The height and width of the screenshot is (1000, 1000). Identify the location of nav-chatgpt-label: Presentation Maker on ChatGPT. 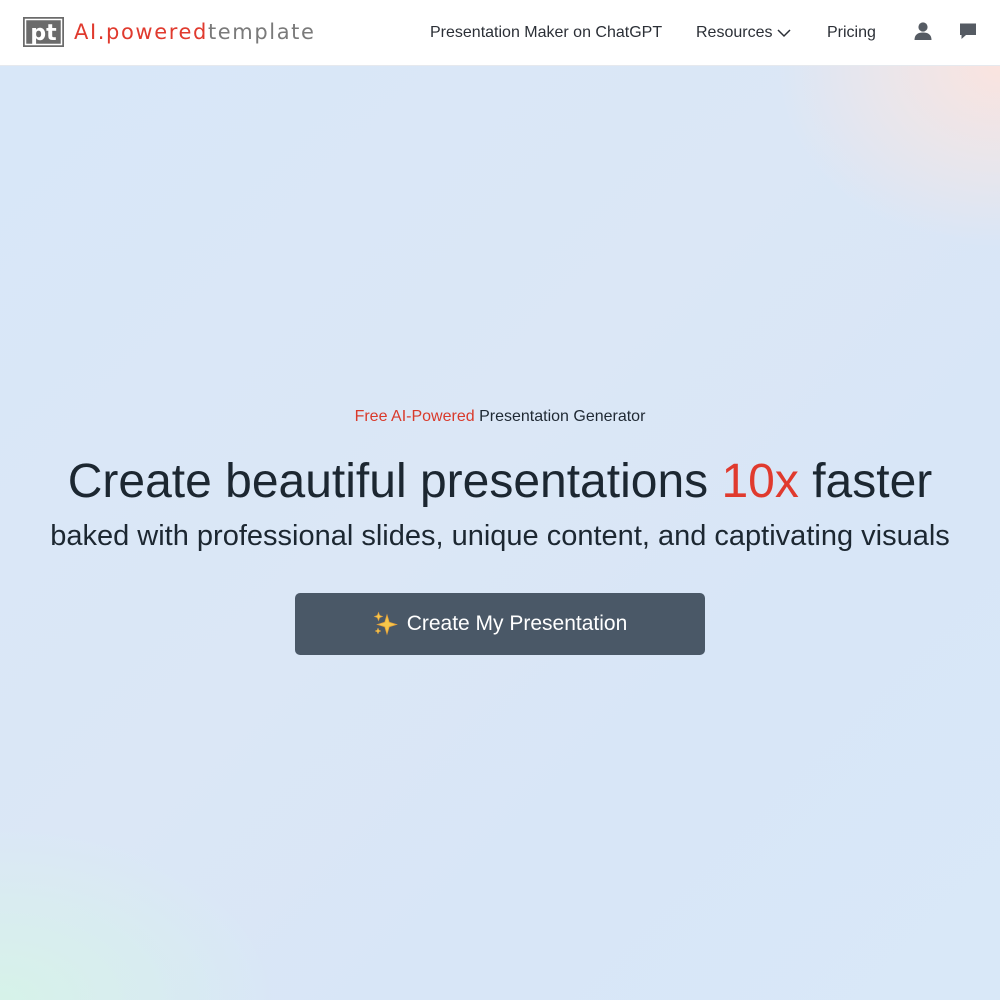
(546, 32).